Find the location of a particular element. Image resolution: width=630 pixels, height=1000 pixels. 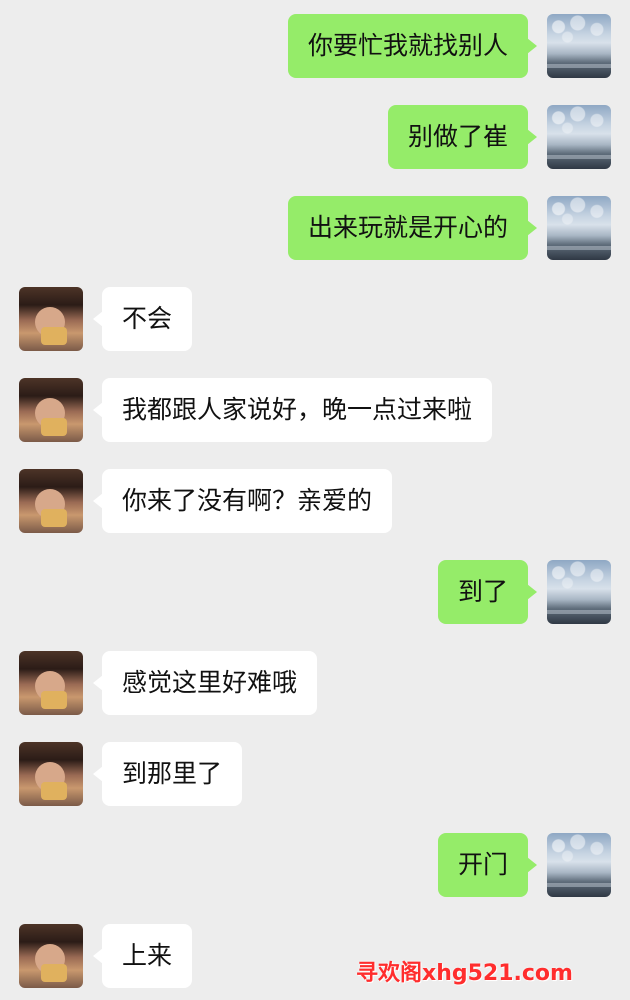

message-text: 出来玩就是开心的 is located at coordinates (407, 227).